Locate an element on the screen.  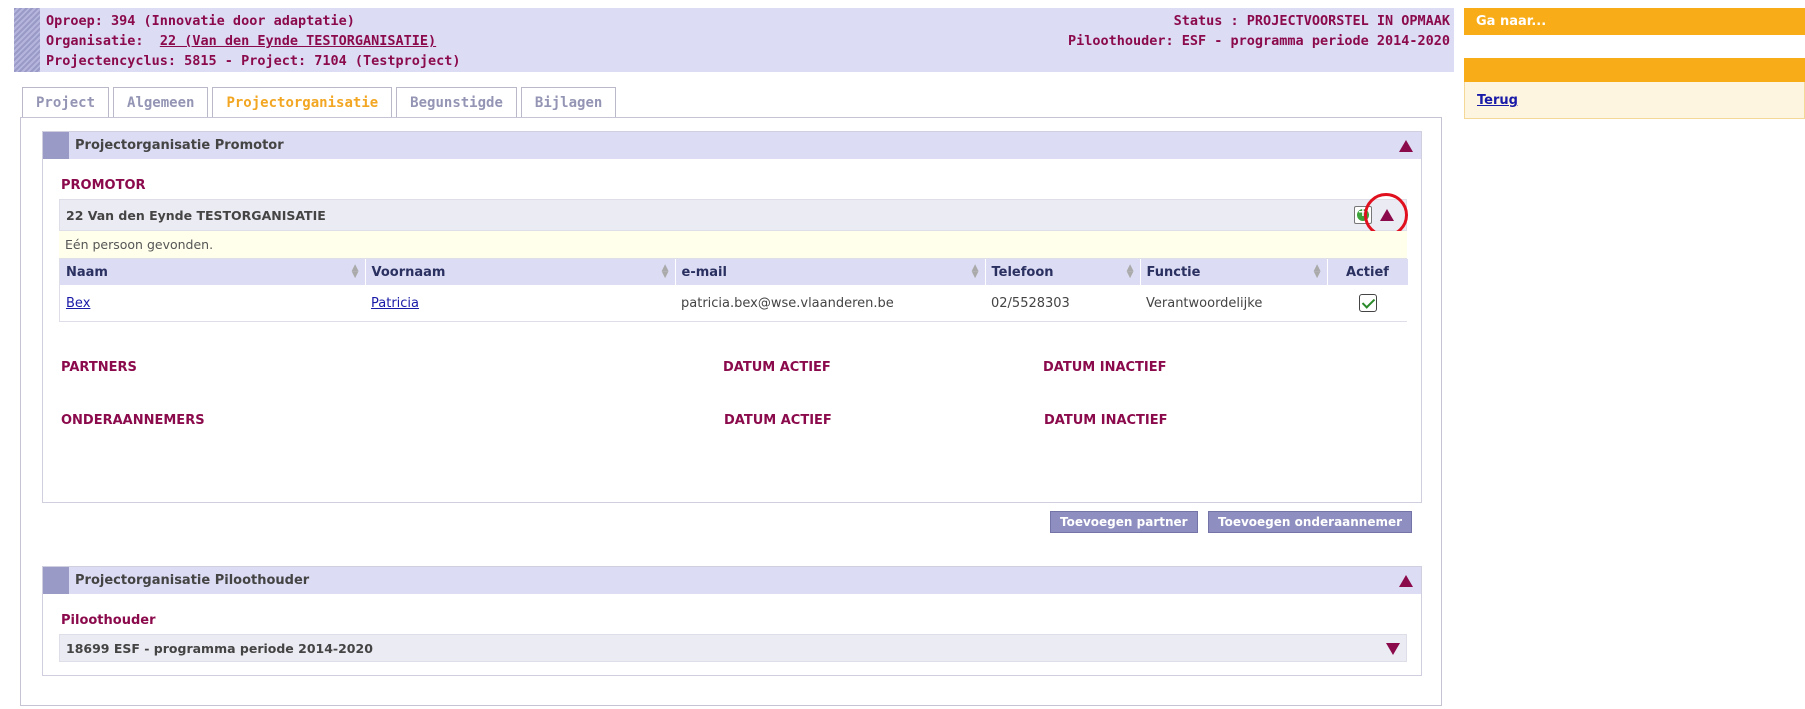
back-link: Terug is located at coordinates (1497, 100).